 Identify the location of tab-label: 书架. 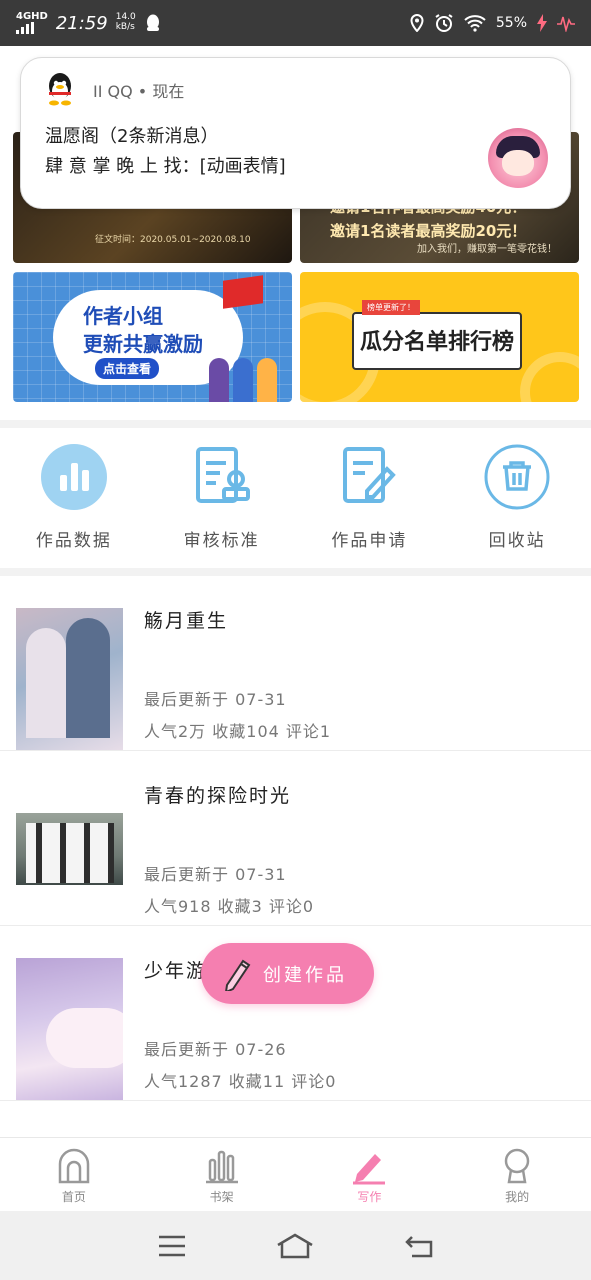
(221, 1197).